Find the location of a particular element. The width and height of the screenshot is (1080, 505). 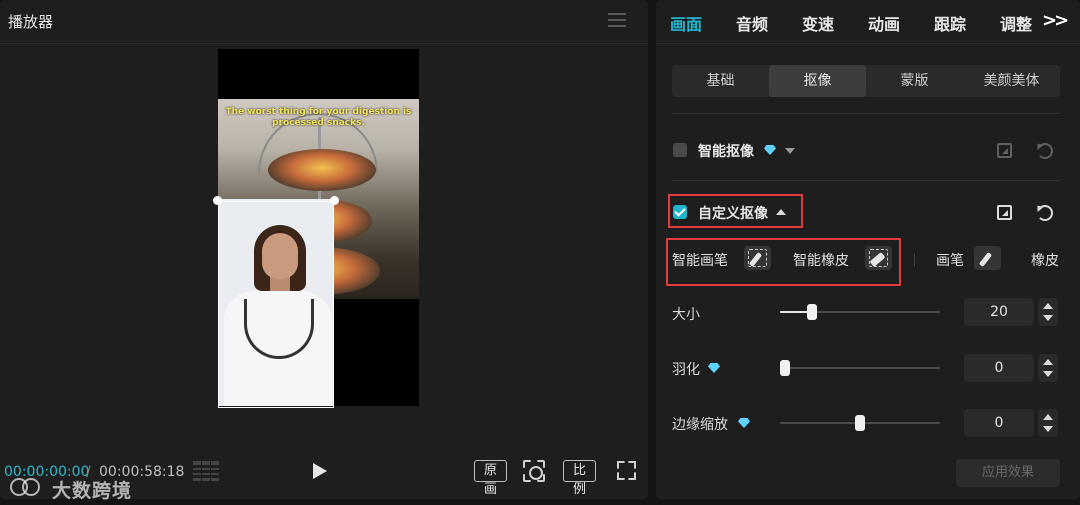

chevron-up-icon is located at coordinates (781, 212).